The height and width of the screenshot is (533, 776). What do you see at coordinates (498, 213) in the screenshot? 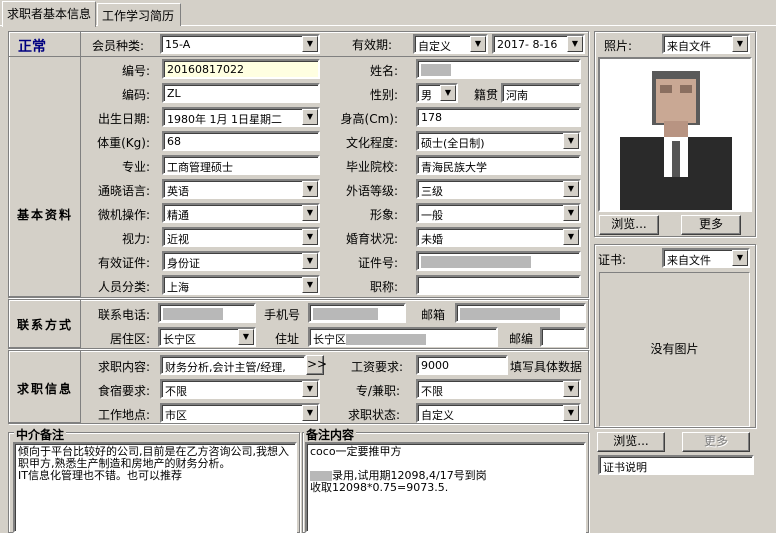
I see `image-select: 一般 ▼` at bounding box center [498, 213].